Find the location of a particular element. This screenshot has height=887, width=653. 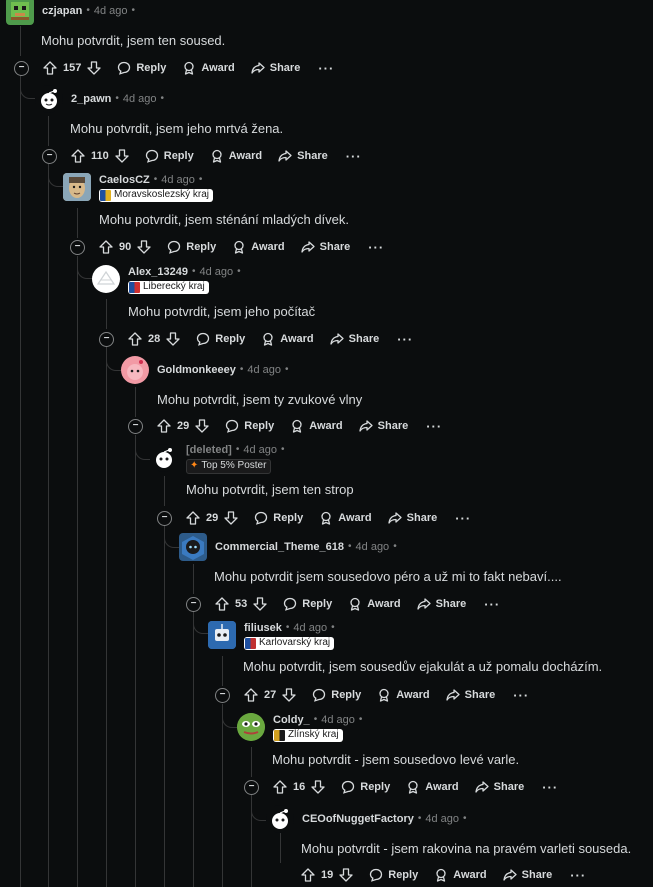

user-flair: Moravskoslezský kraj is located at coordinates (156, 195).